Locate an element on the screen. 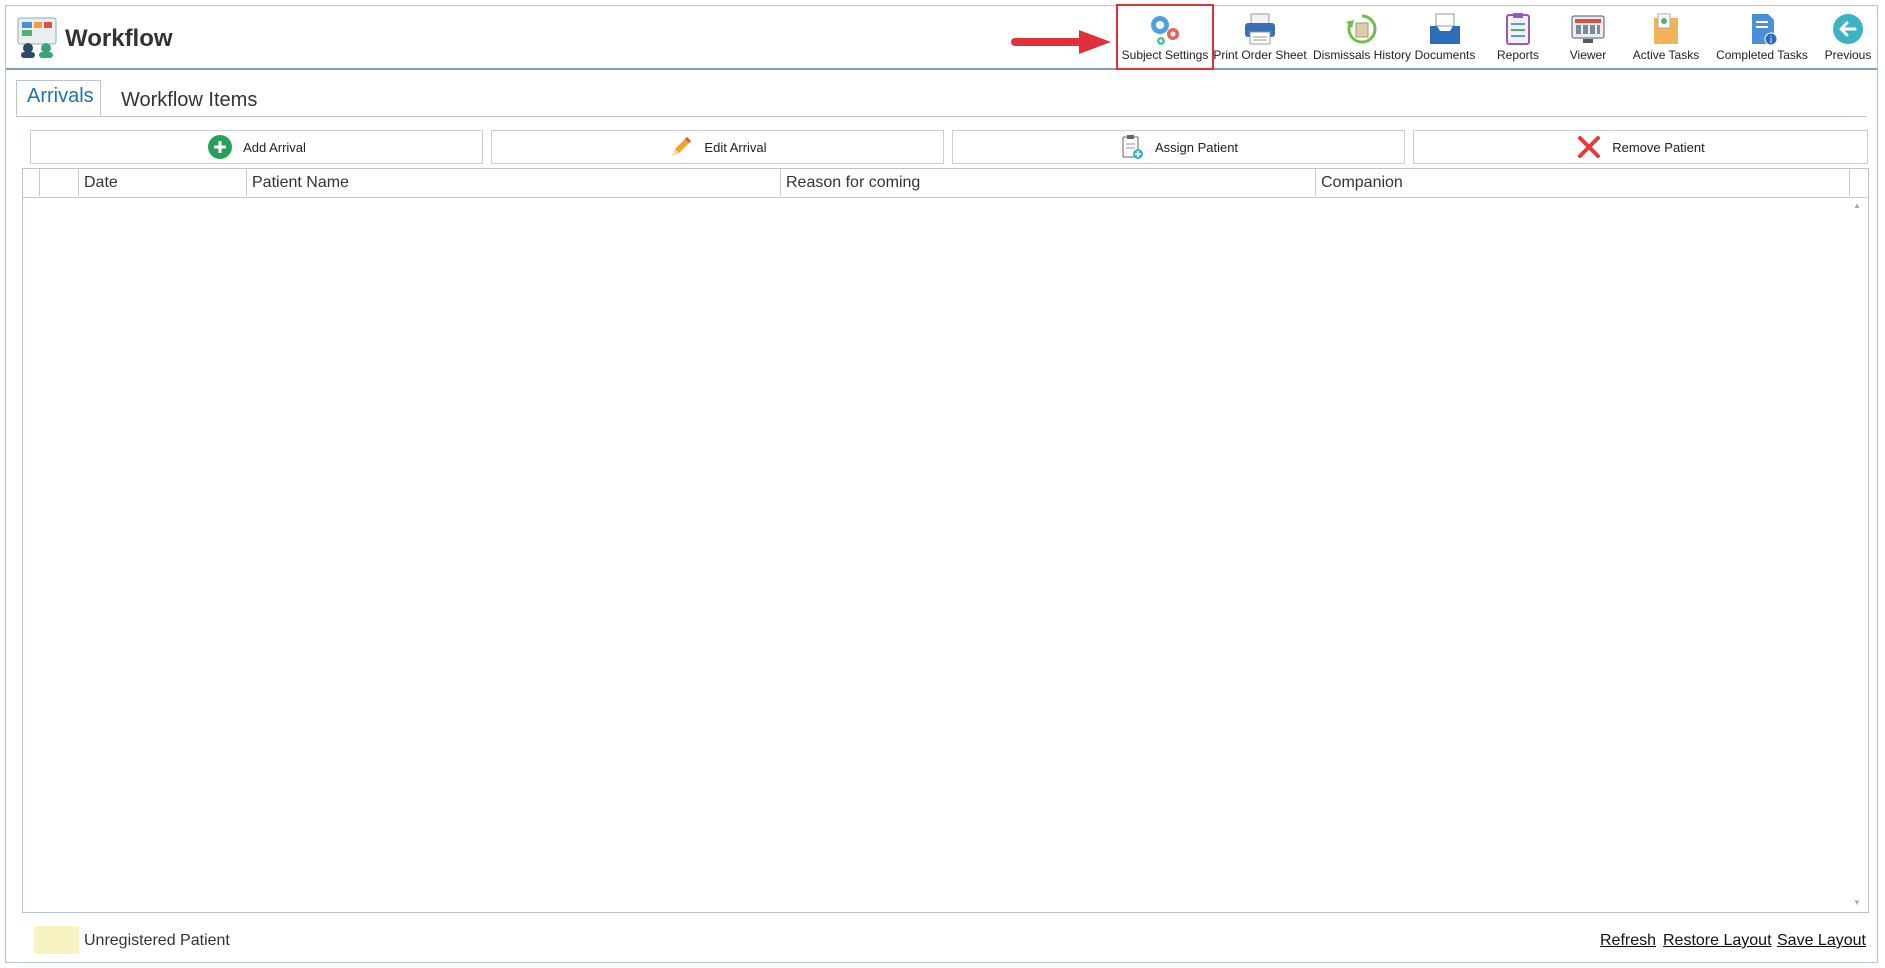  toolbar-label: Dismissals History is located at coordinates (1361, 55).